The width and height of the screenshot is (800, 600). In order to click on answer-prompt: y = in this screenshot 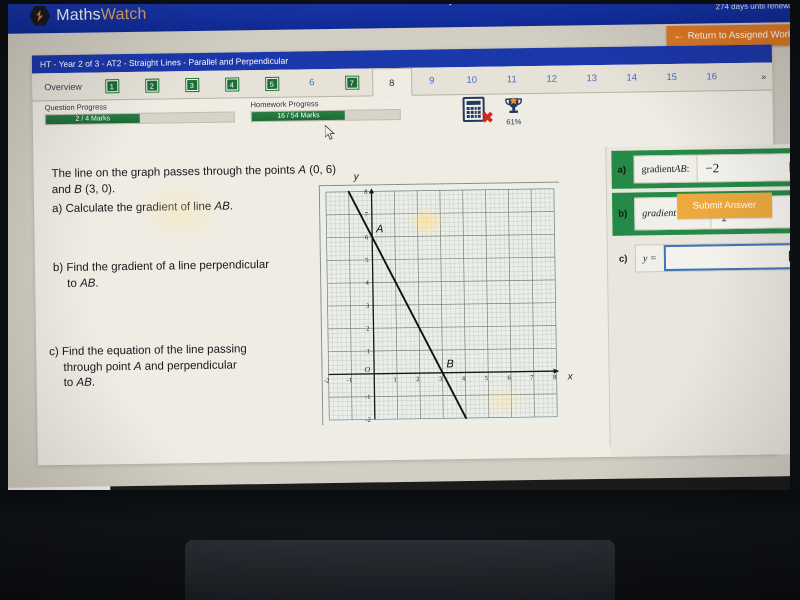, I will do `click(650, 258)`.